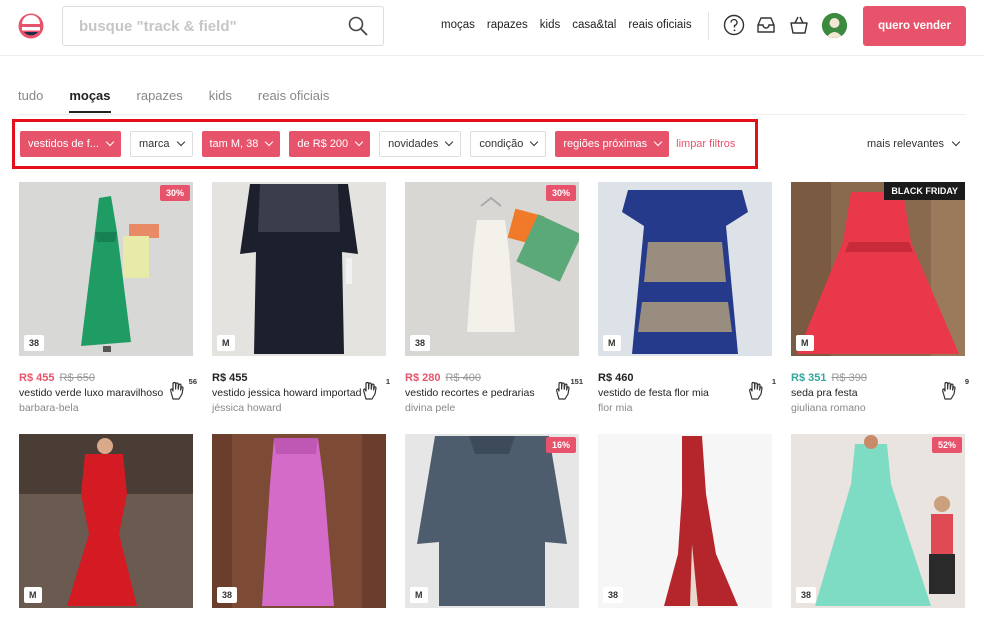 The width and height of the screenshot is (984, 620). I want to click on topnav-link-mocas: moças, so click(458, 25).